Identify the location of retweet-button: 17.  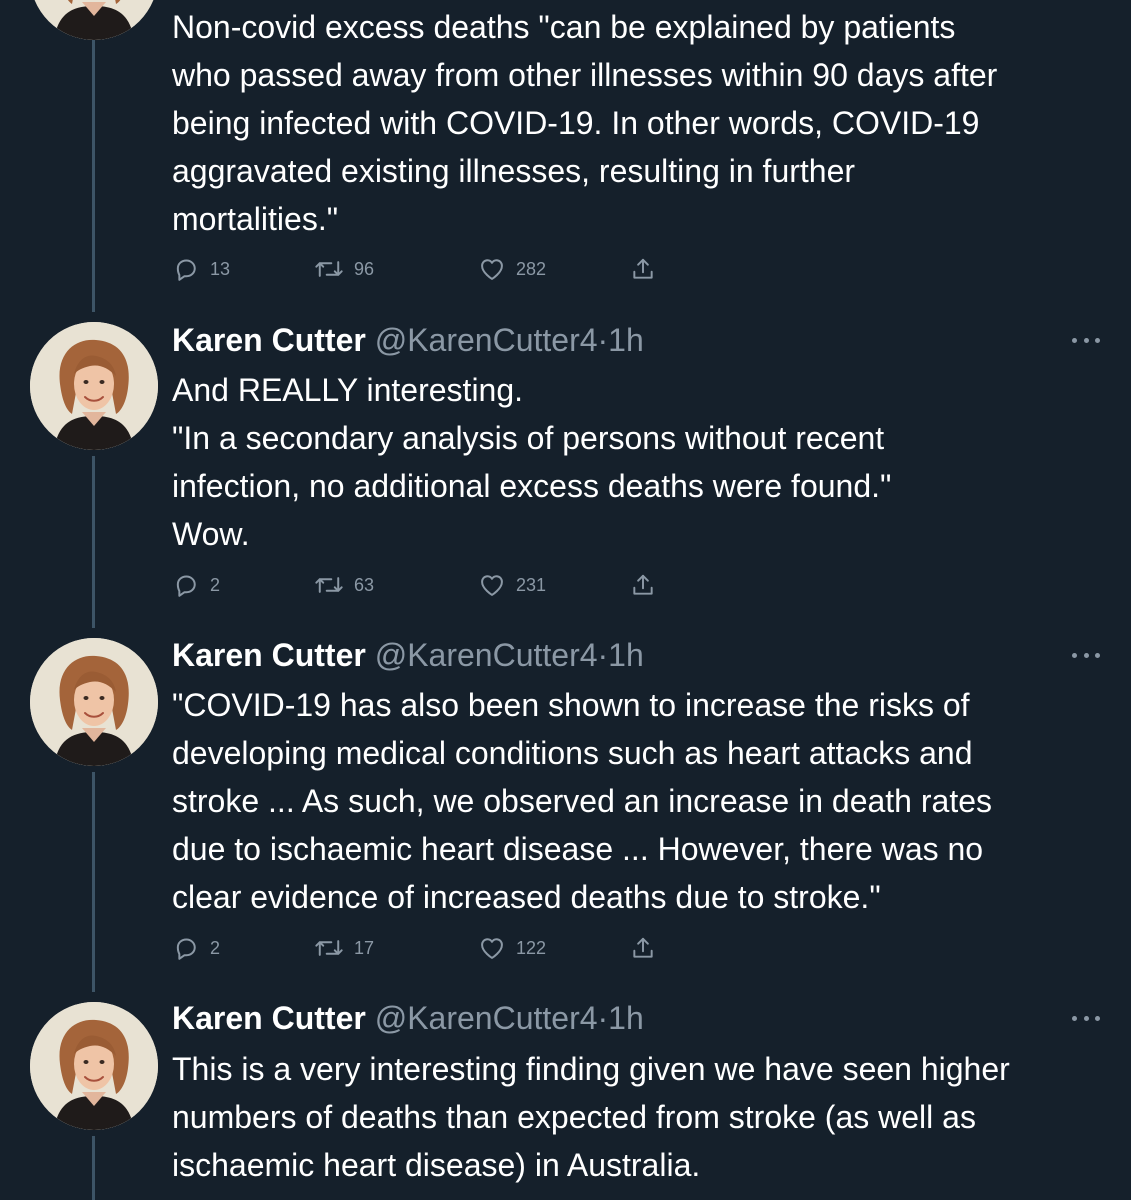
(344, 948).